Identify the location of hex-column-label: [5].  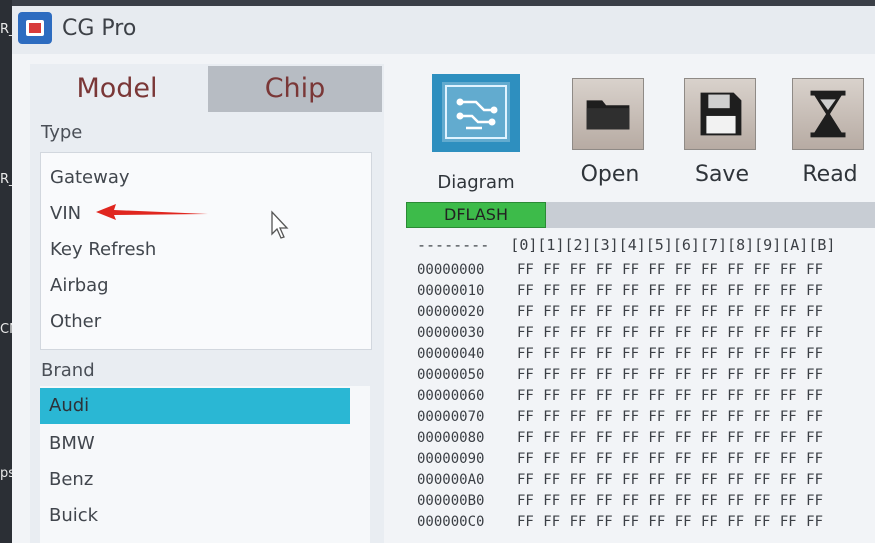
(659, 245).